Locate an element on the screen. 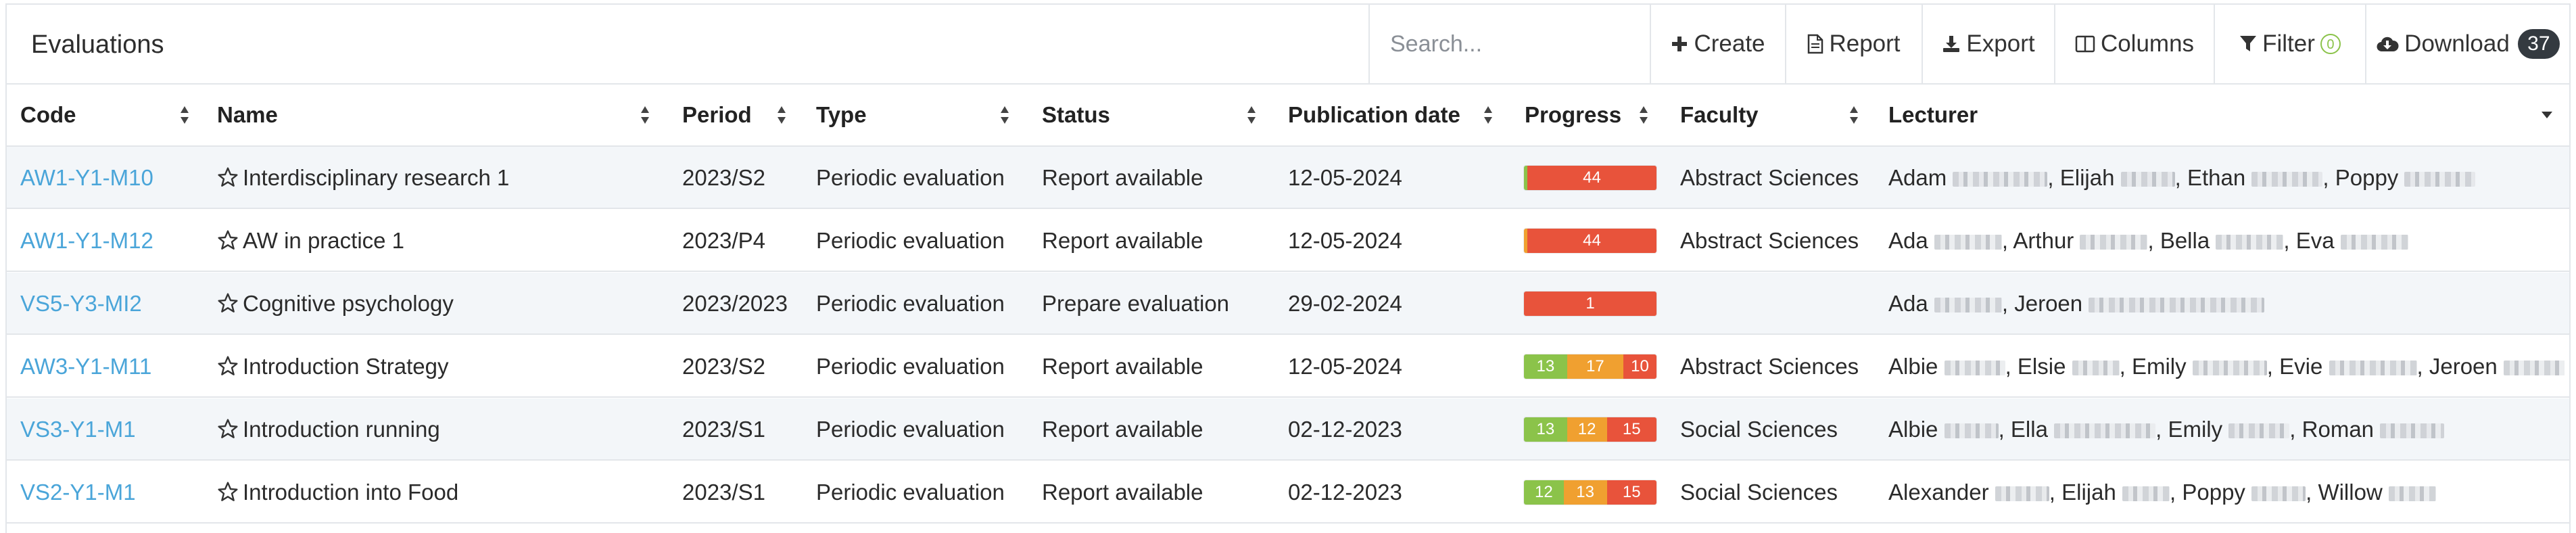 This screenshot has width=2576, height=533. toolbar: Evaluations Create Report Export is located at coordinates (1288, 45).